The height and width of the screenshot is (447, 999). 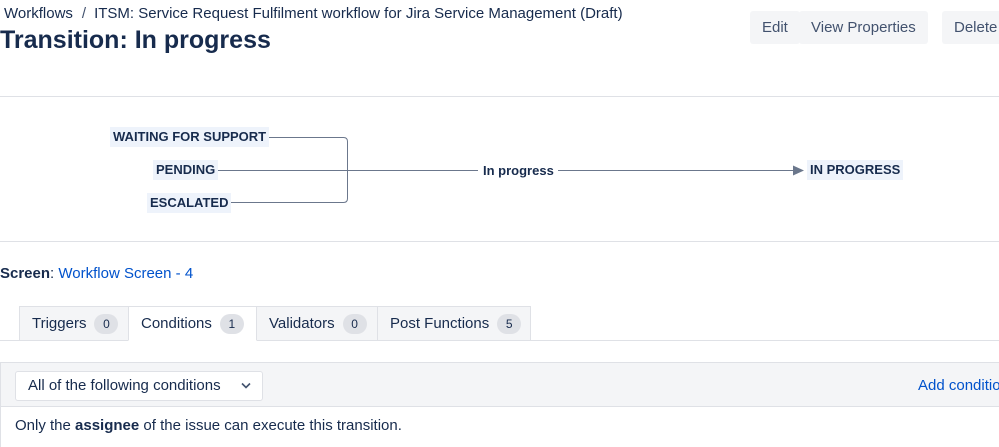 I want to click on tab-post-functions: Post Functions 5, so click(x=454, y=323).